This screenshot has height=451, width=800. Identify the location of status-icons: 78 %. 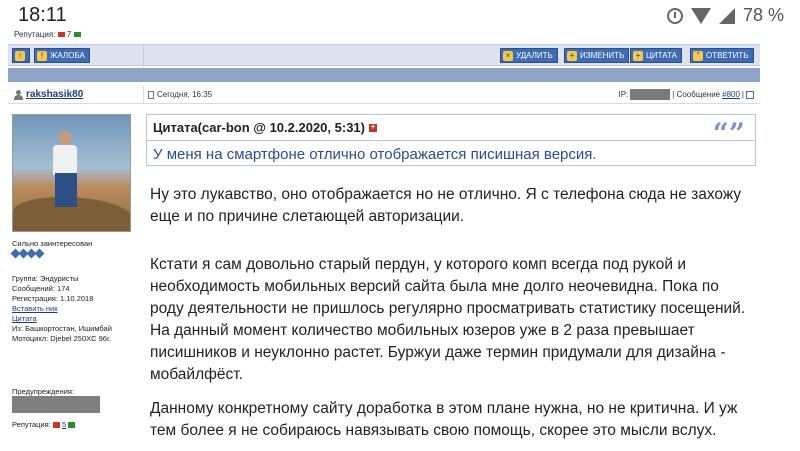
(725, 15).